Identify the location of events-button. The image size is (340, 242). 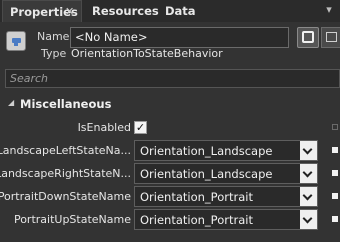
(308, 37).